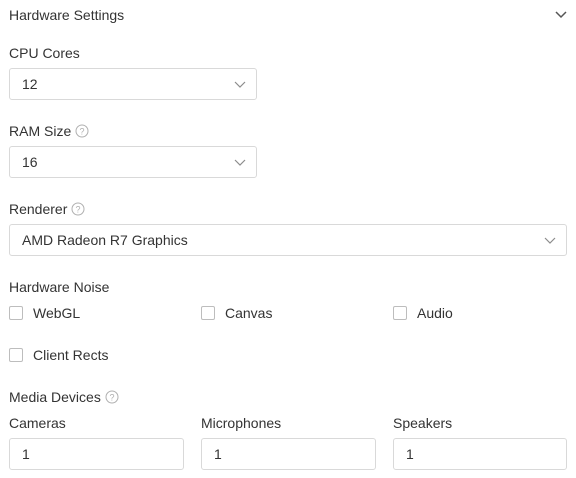 The height and width of the screenshot is (478, 576). What do you see at coordinates (59, 287) in the screenshot?
I see `hardware-noise-label: Hardware Noise` at bounding box center [59, 287].